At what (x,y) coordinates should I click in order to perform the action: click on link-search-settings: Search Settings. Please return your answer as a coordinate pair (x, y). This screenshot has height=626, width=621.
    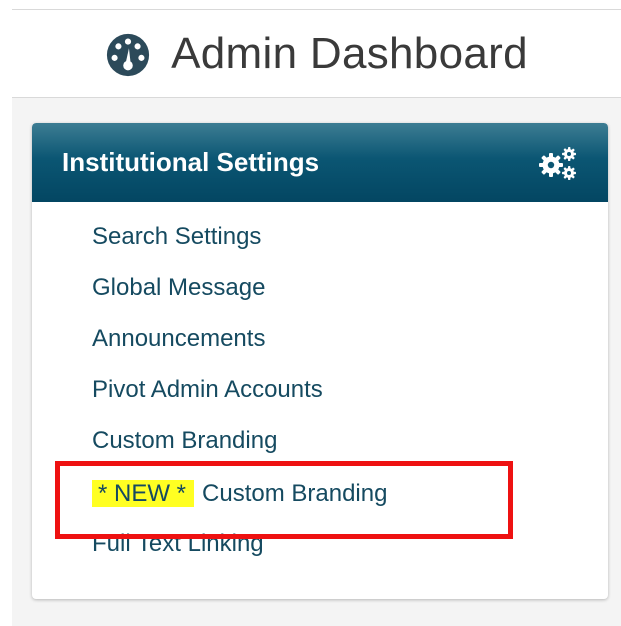
    Looking at the image, I should click on (239, 243).